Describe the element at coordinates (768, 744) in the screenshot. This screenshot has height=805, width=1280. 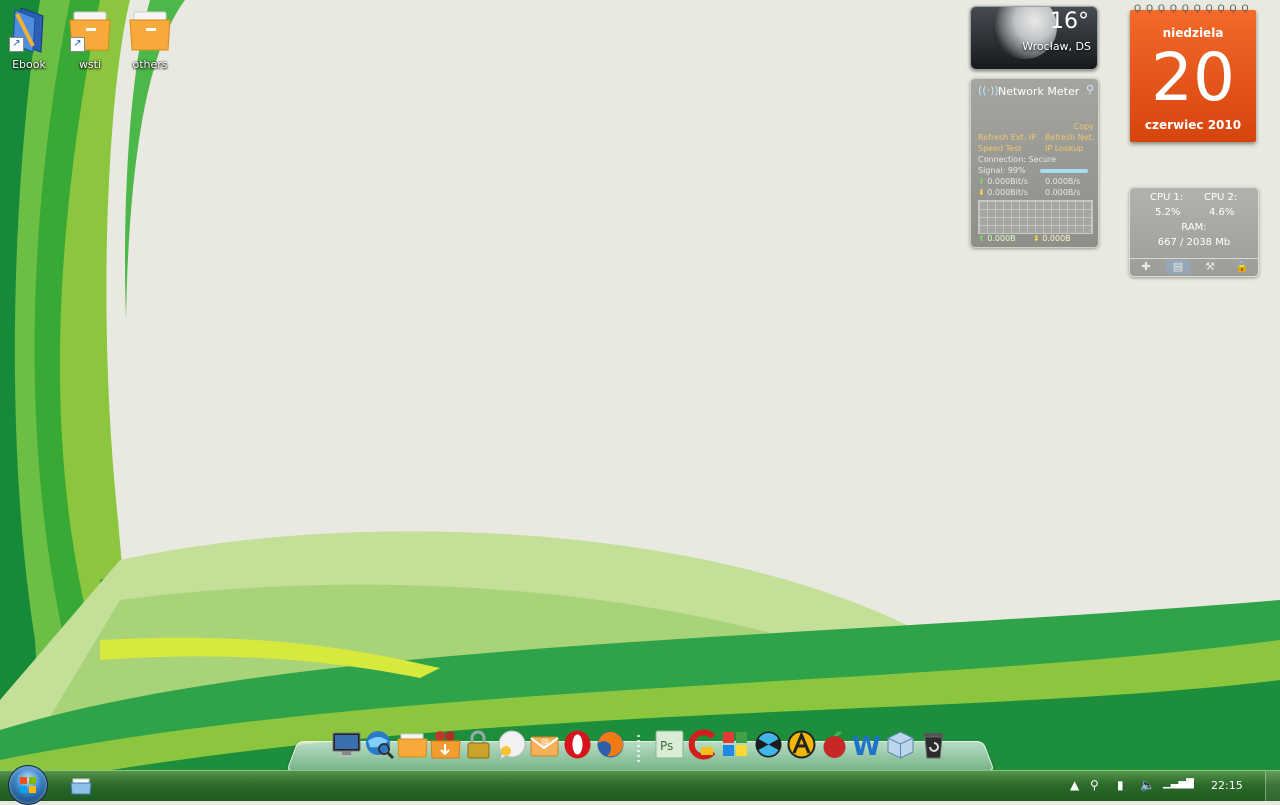
I see `radiation-icon` at that location.